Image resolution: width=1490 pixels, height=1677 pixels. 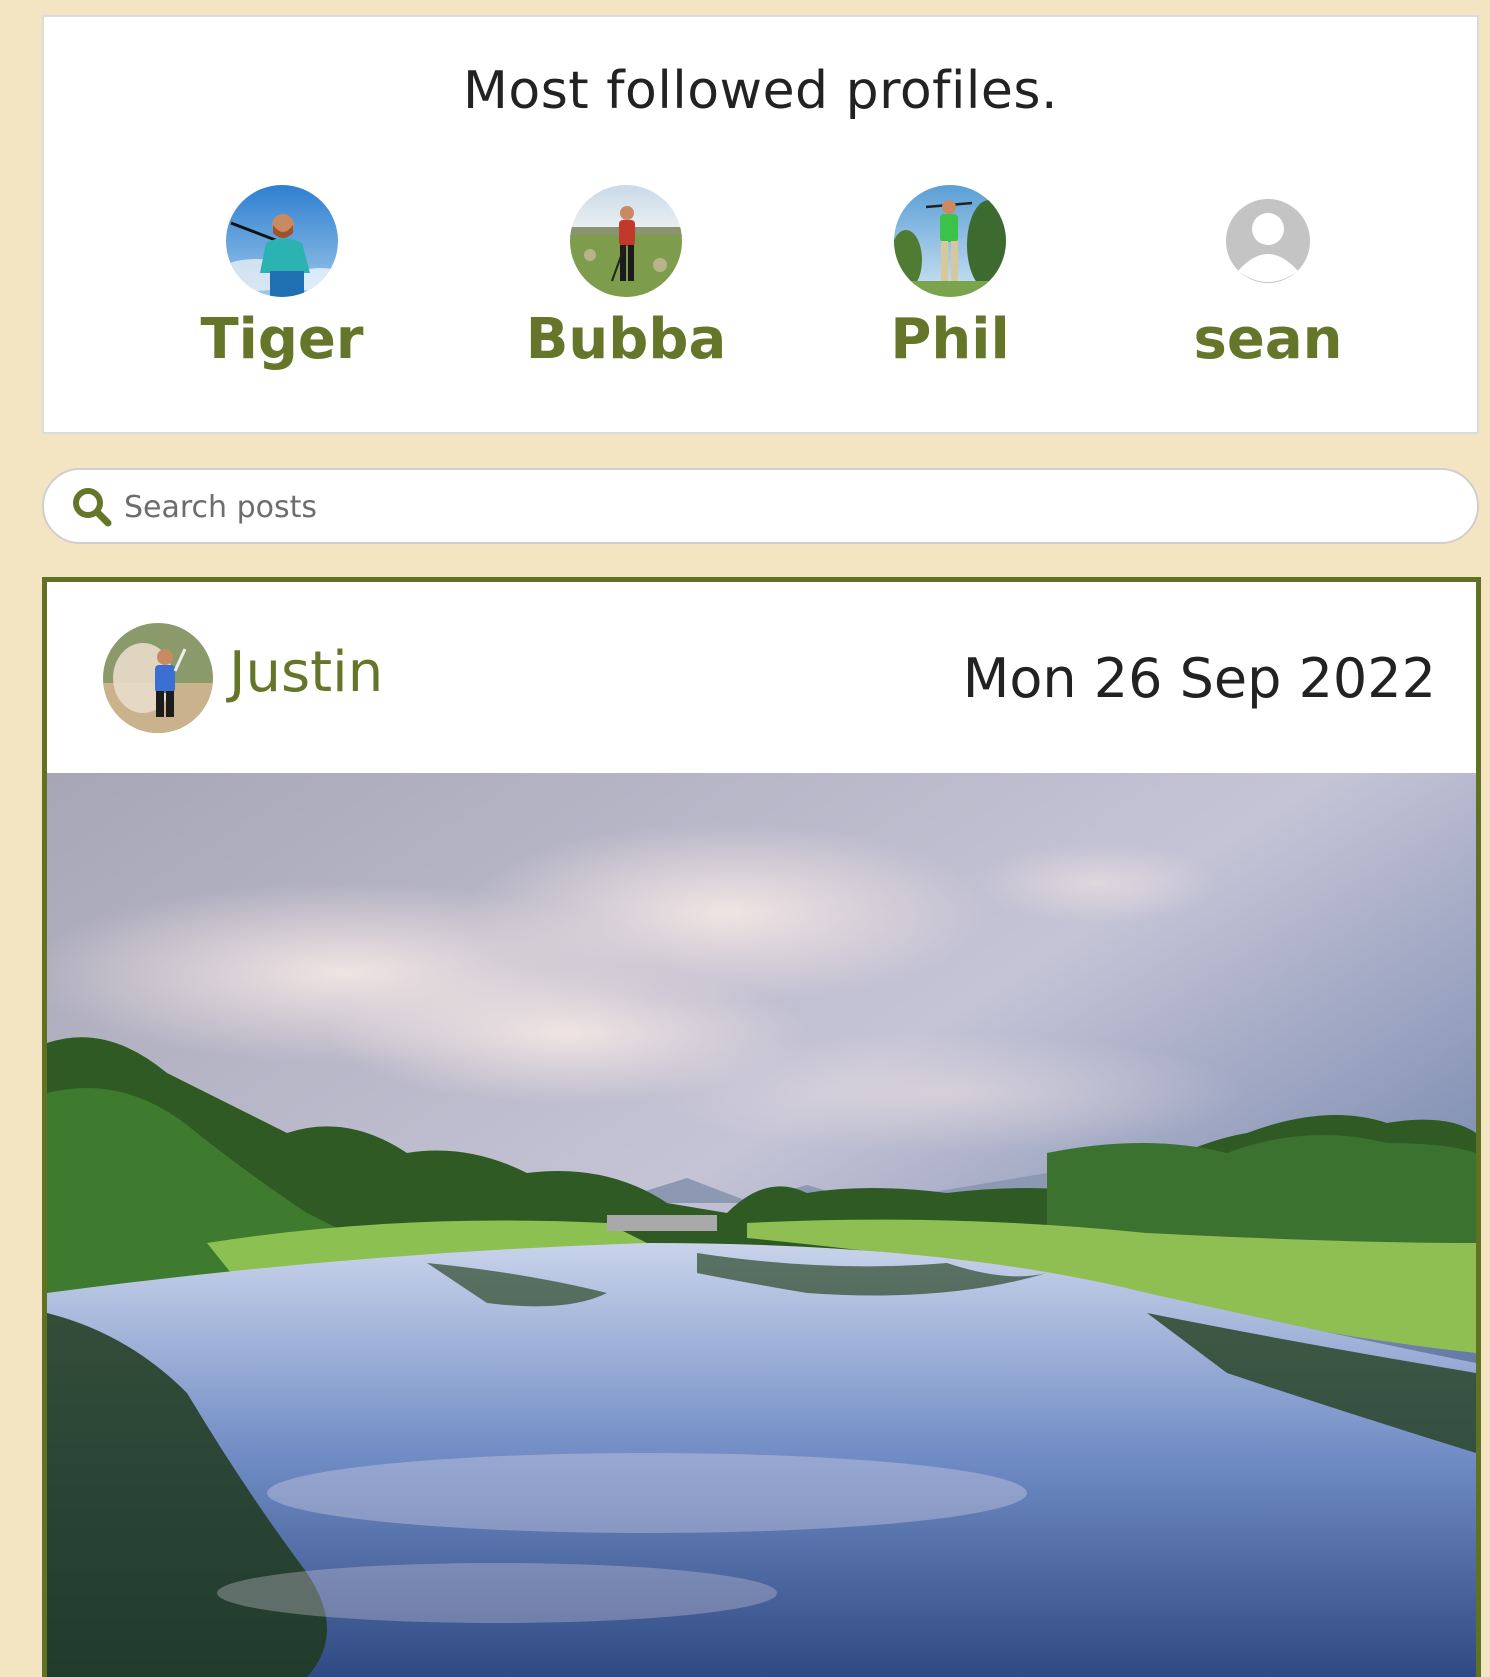 I want to click on profile-name-phil: Phil, so click(x=950, y=340).